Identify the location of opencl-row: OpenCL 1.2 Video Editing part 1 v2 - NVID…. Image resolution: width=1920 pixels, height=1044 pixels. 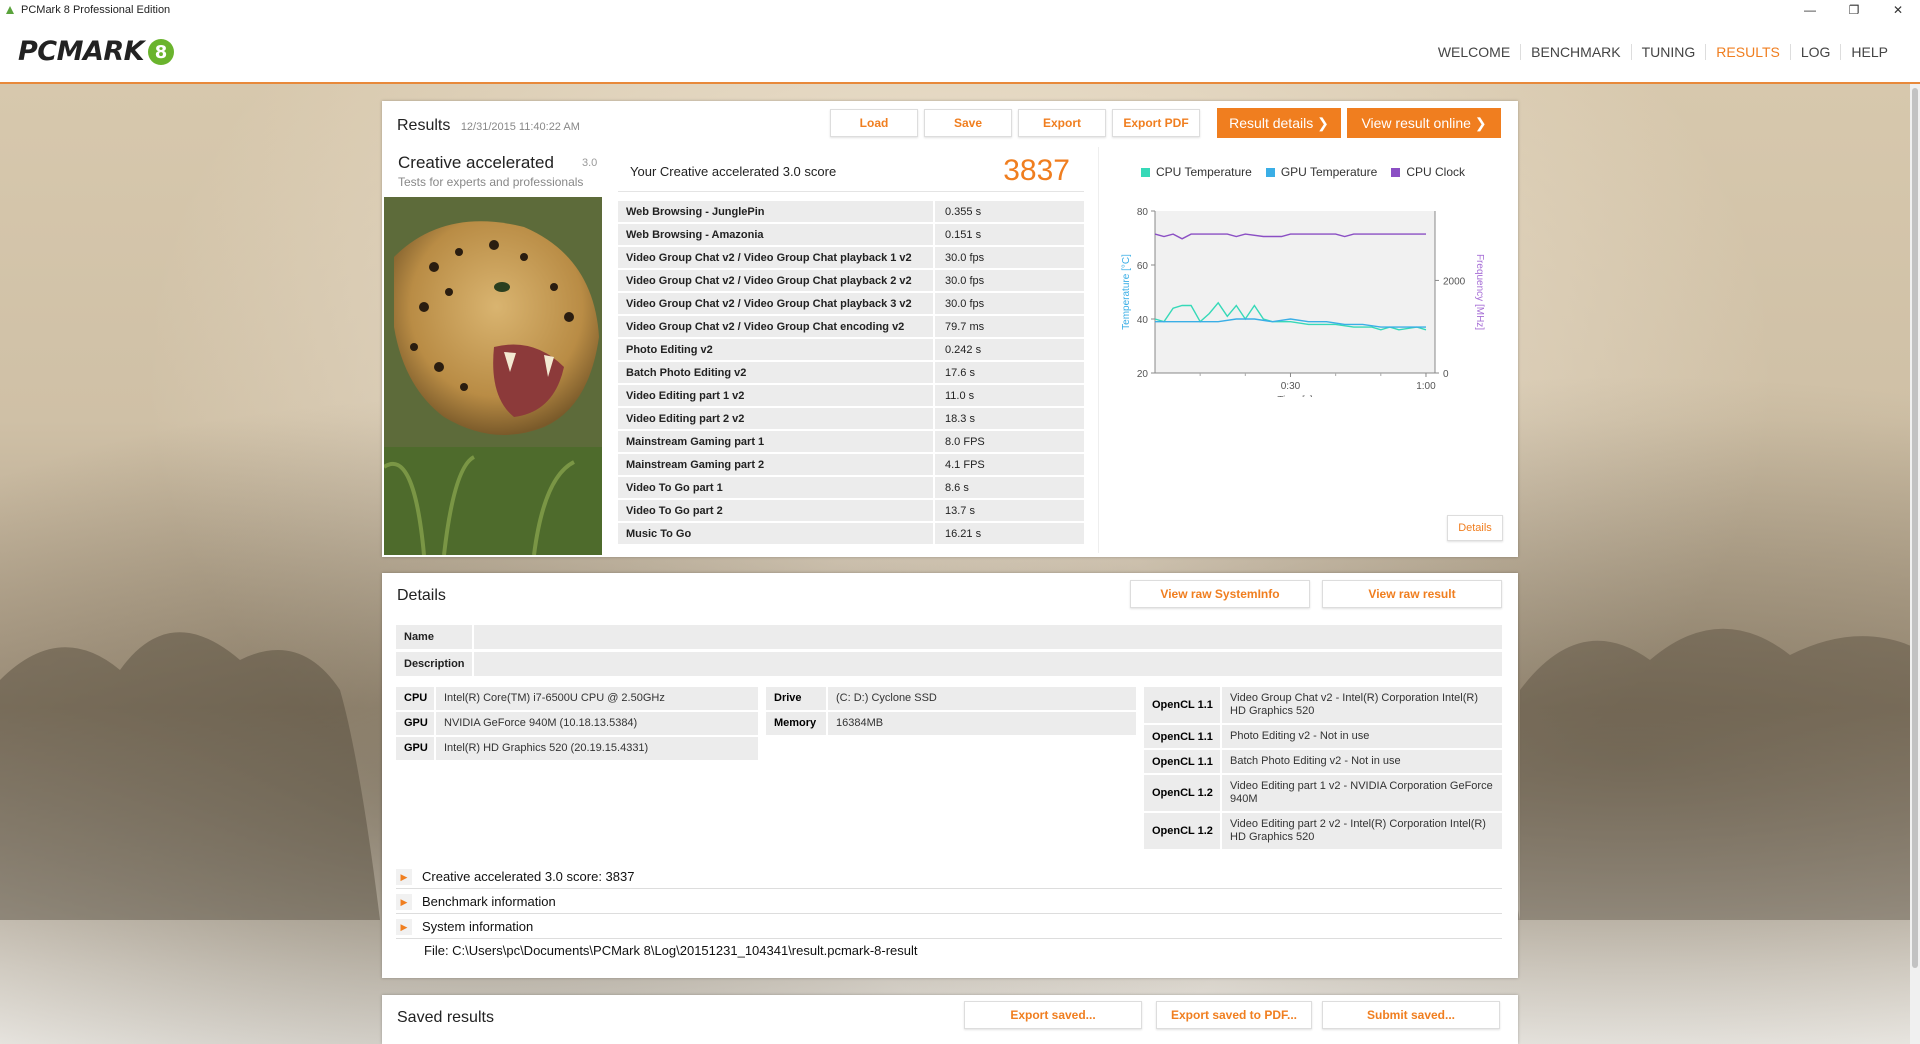
(1323, 793).